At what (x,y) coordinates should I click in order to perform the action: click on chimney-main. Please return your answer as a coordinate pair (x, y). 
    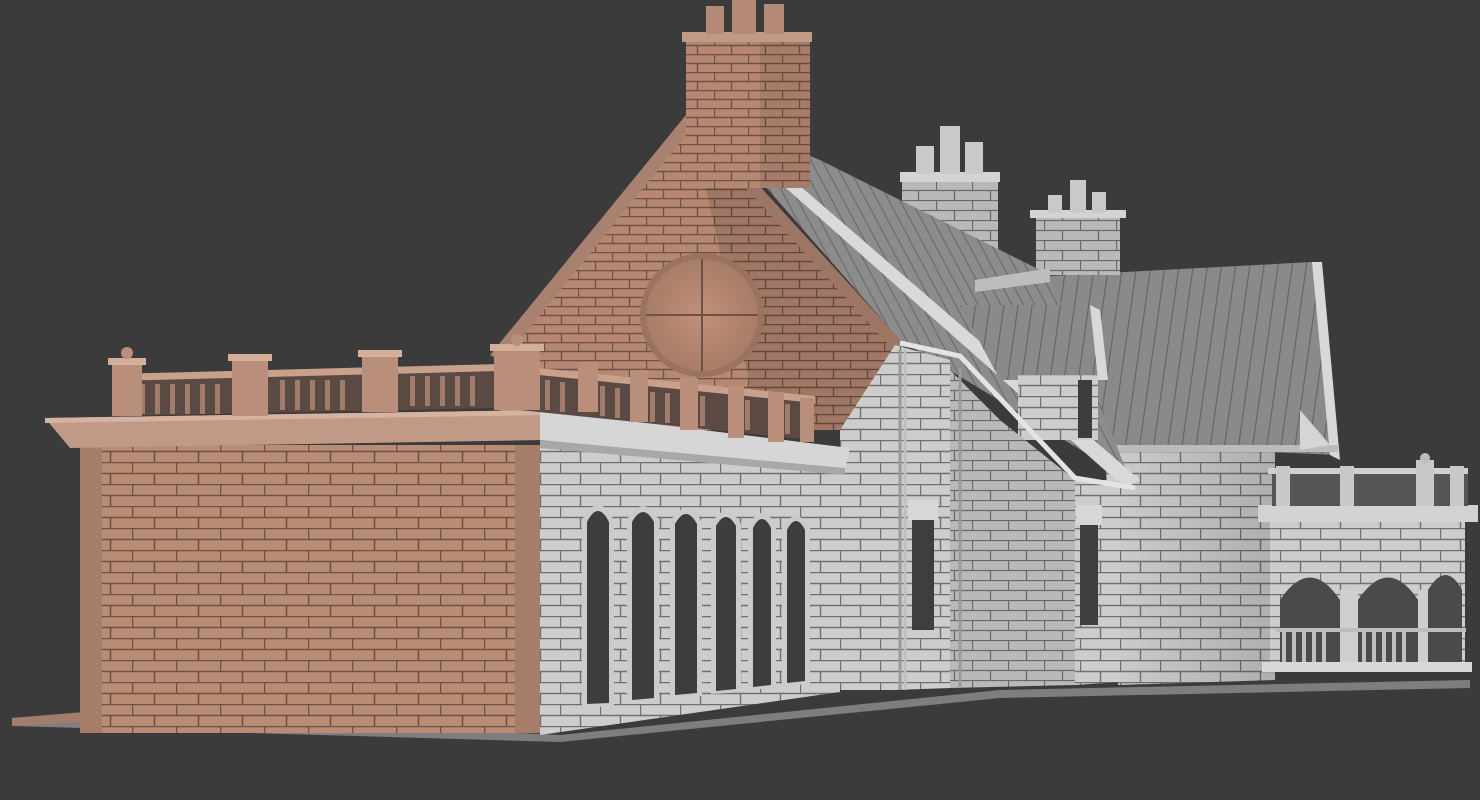
    Looking at the image, I should click on (747, 94).